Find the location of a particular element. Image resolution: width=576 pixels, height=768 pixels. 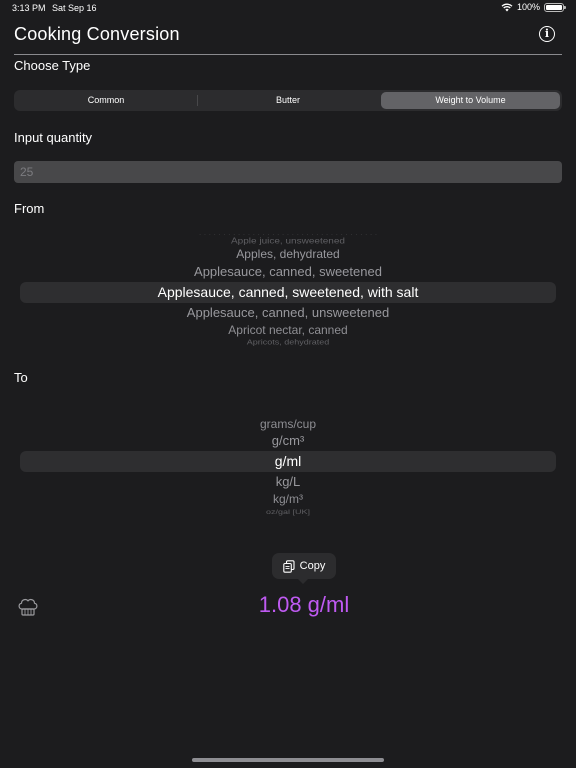

segment-common: Common is located at coordinates (106, 100).